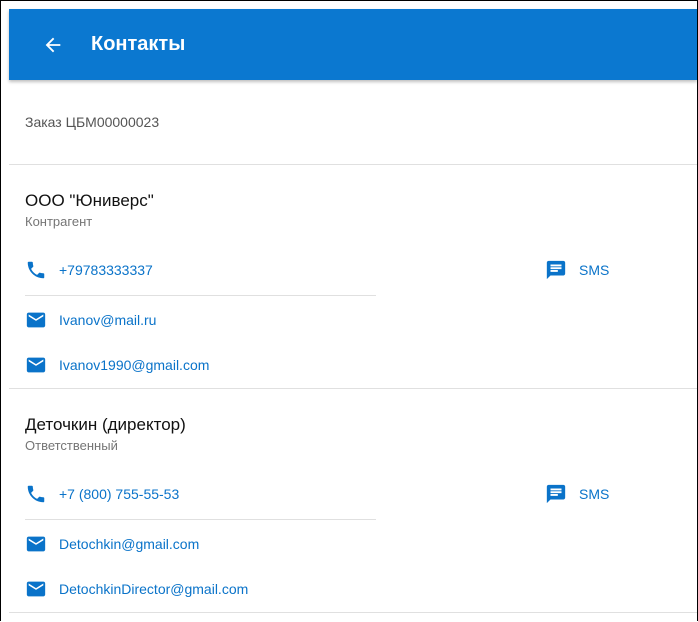 Image resolution: width=698 pixels, height=622 pixels. What do you see at coordinates (129, 544) in the screenshot?
I see `email-address: Detochkin@gmail.com` at bounding box center [129, 544].